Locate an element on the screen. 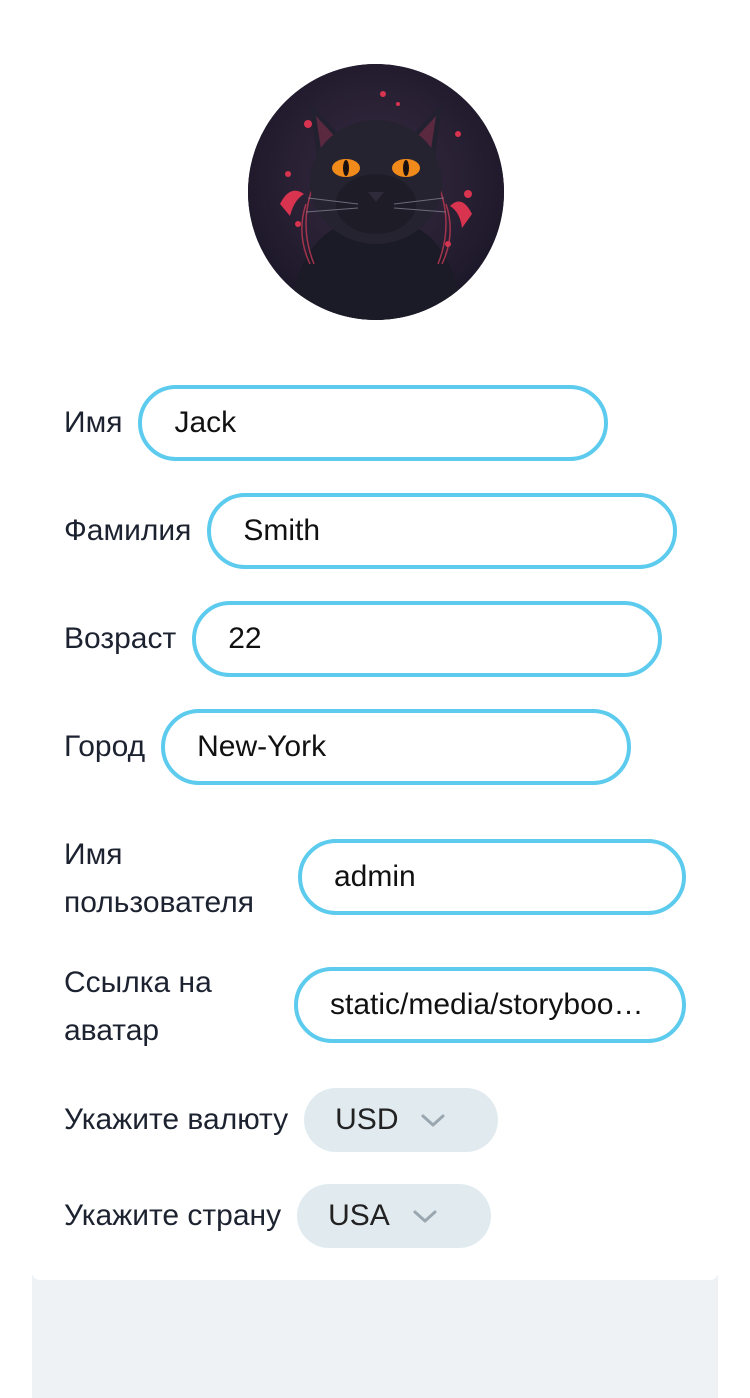 This screenshot has height=1398, width=750. country-value: USA is located at coordinates (359, 1215).